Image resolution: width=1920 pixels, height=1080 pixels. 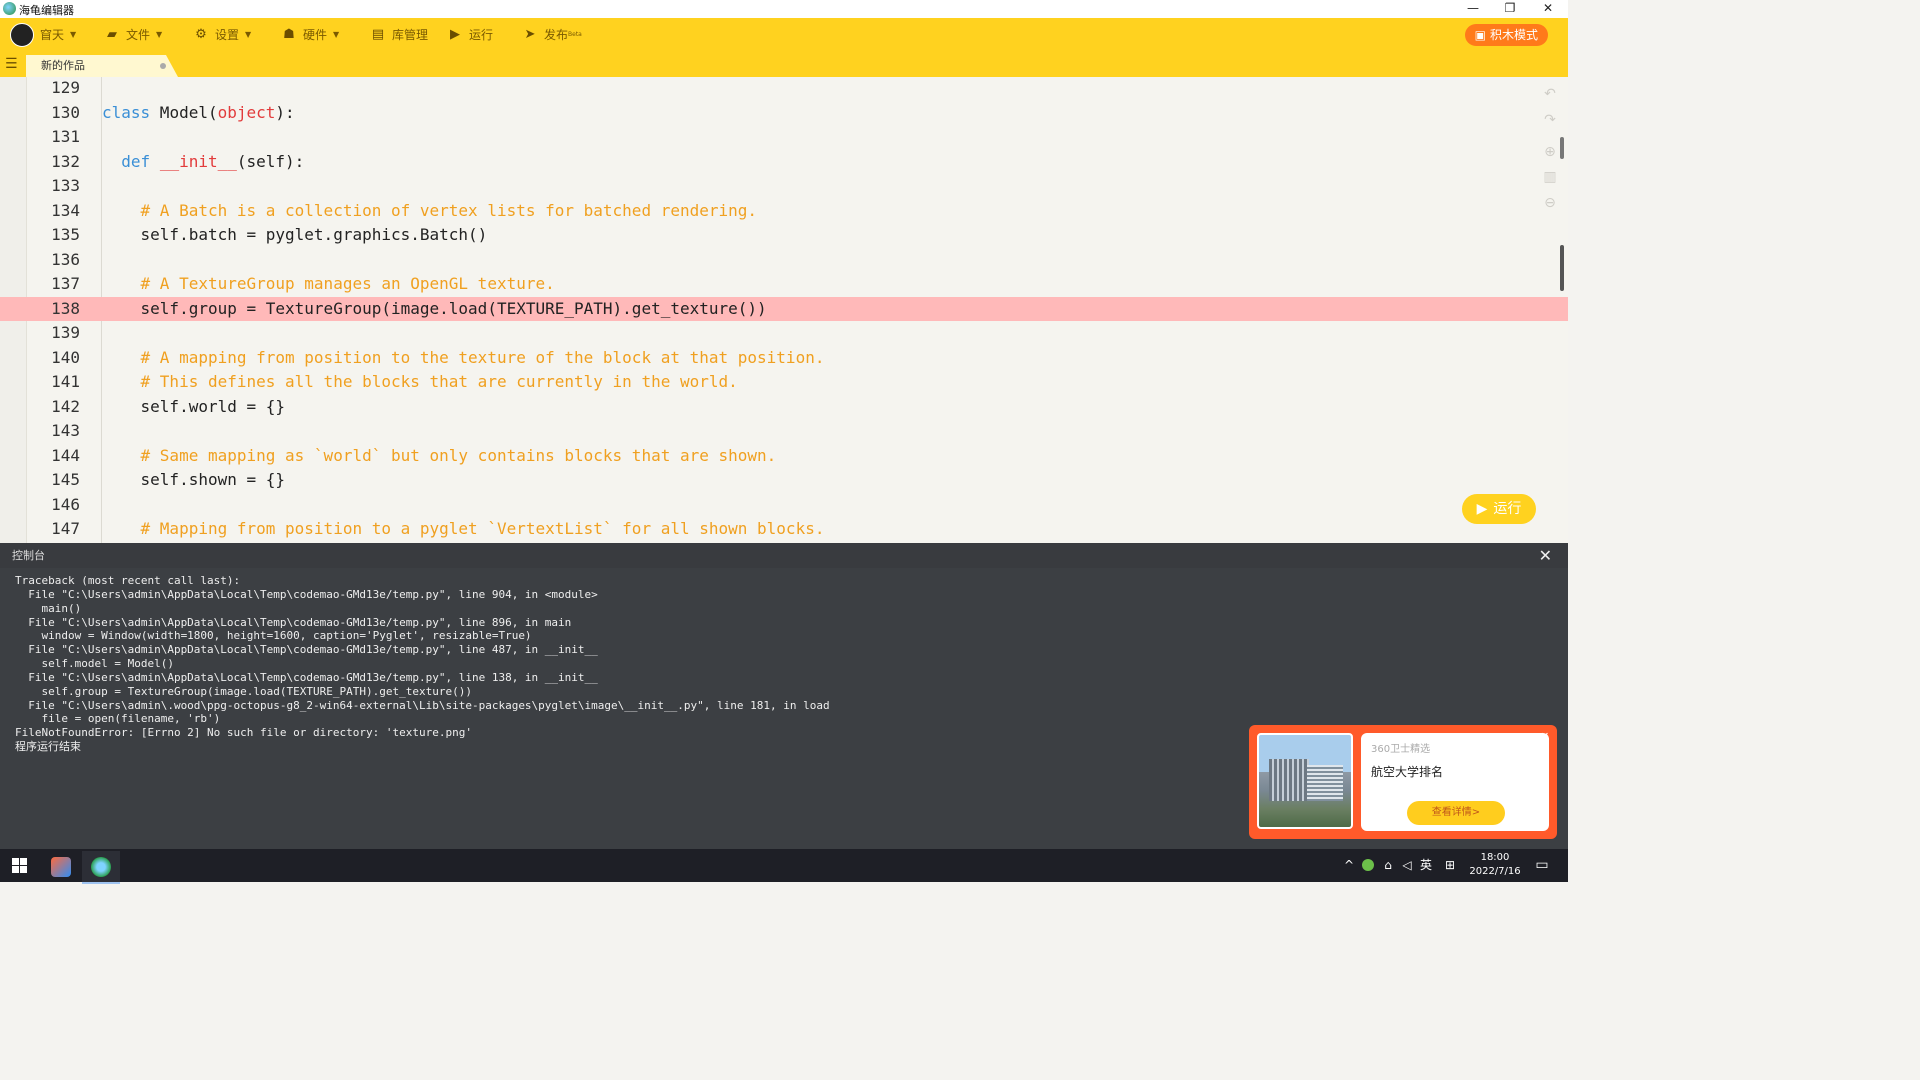 What do you see at coordinates (1305, 781) in the screenshot?
I see `ad-image` at bounding box center [1305, 781].